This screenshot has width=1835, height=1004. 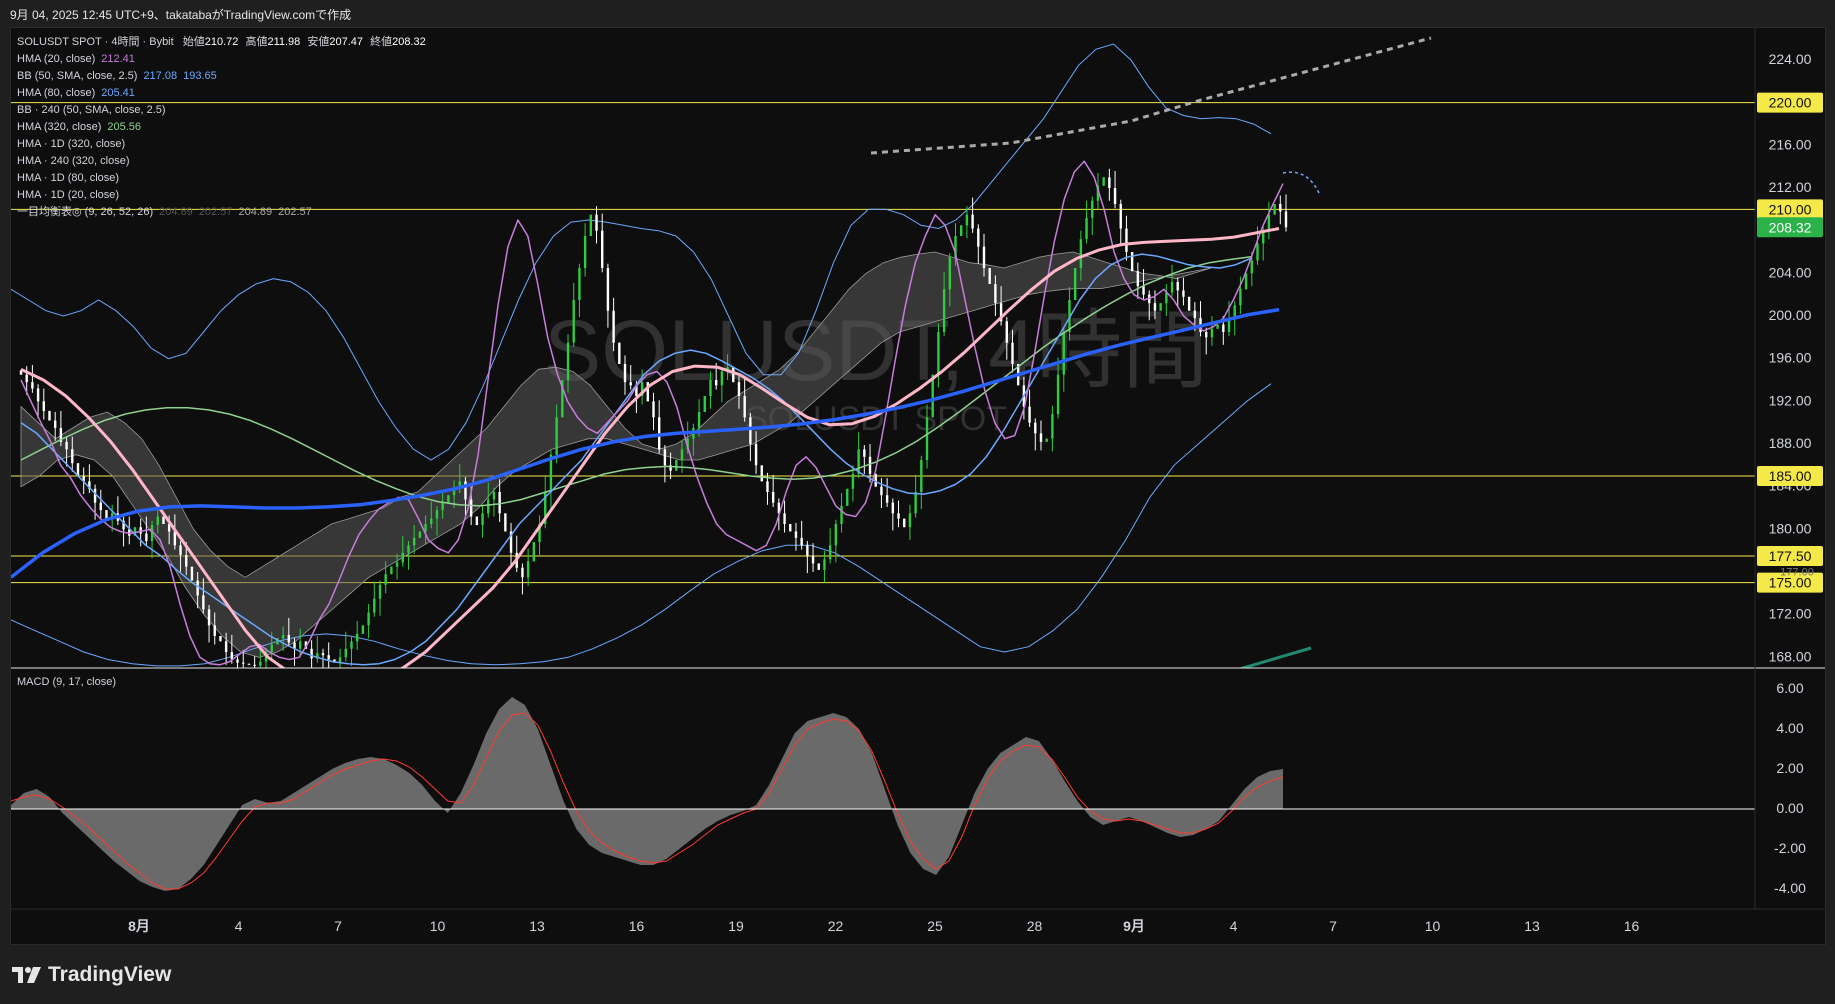 What do you see at coordinates (221, 195) in the screenshot?
I see `legend-hma1d20: HMA · 1D (20, close)` at bounding box center [221, 195].